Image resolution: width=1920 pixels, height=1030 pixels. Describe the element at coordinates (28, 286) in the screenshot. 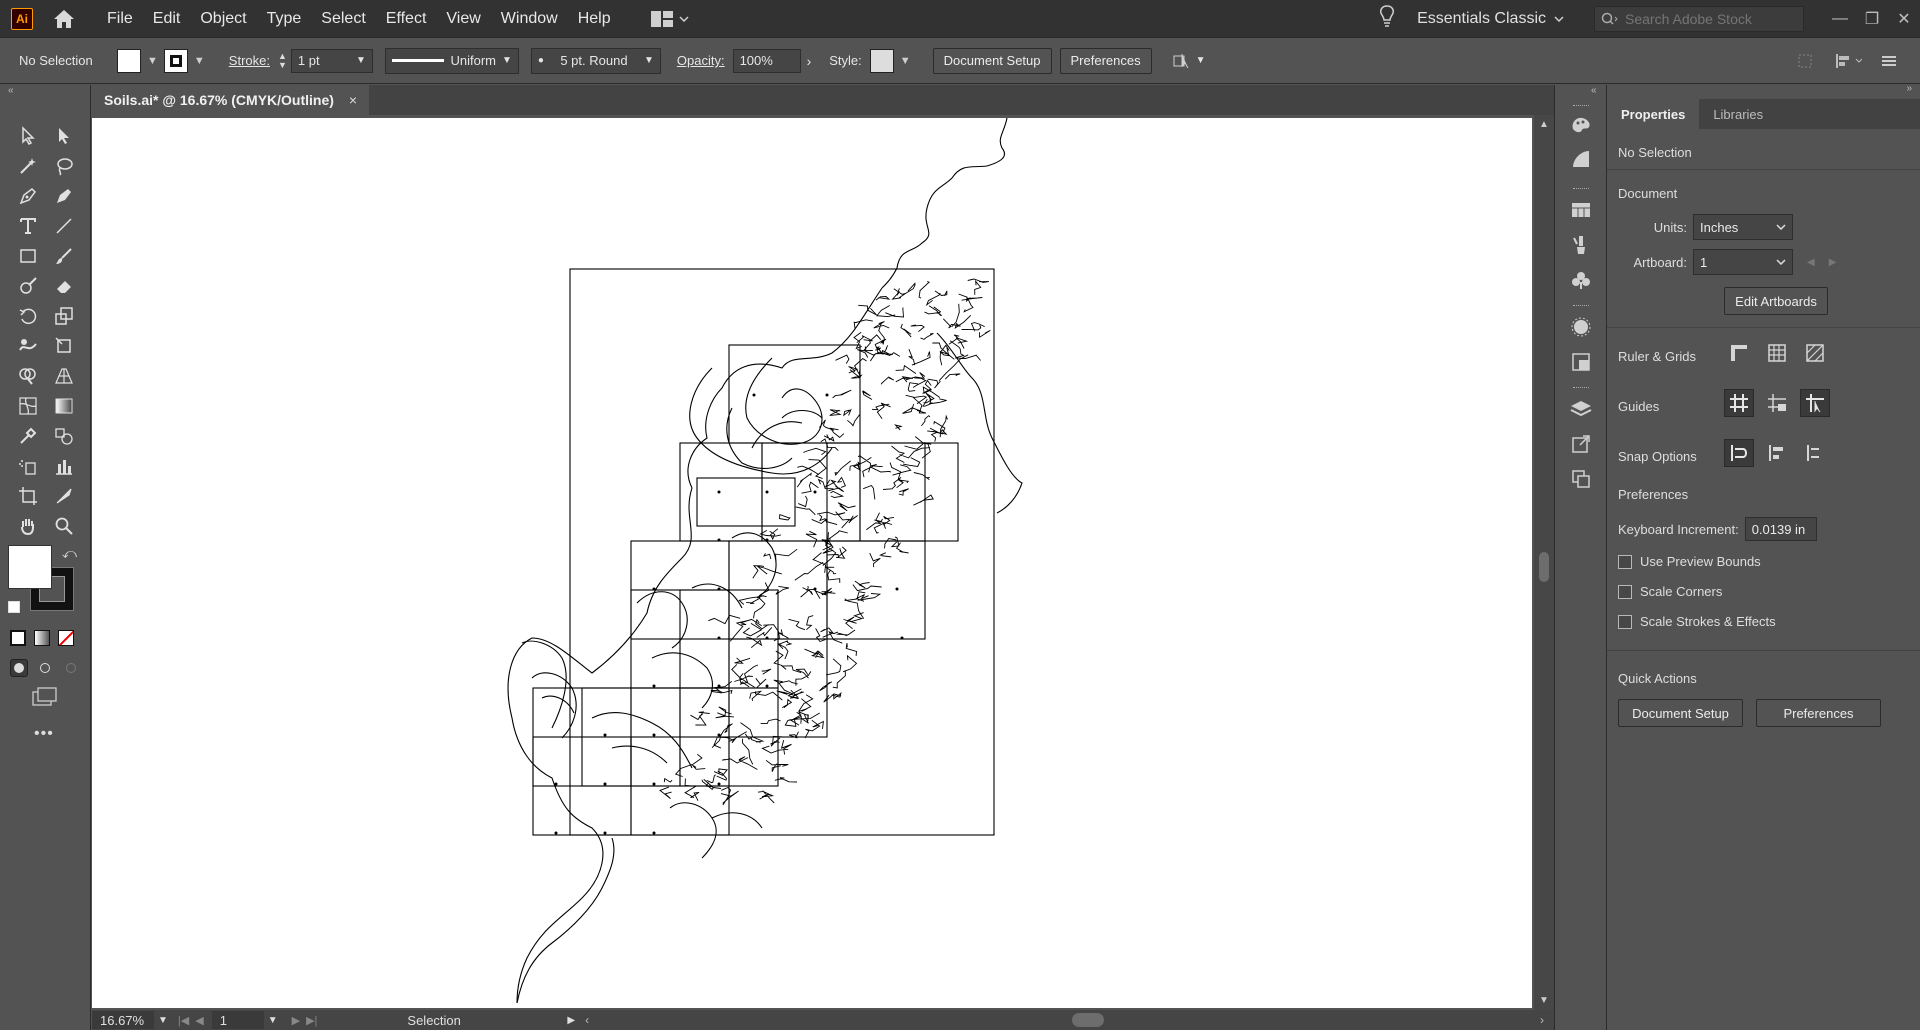

I see `shaper-tool-icon` at that location.